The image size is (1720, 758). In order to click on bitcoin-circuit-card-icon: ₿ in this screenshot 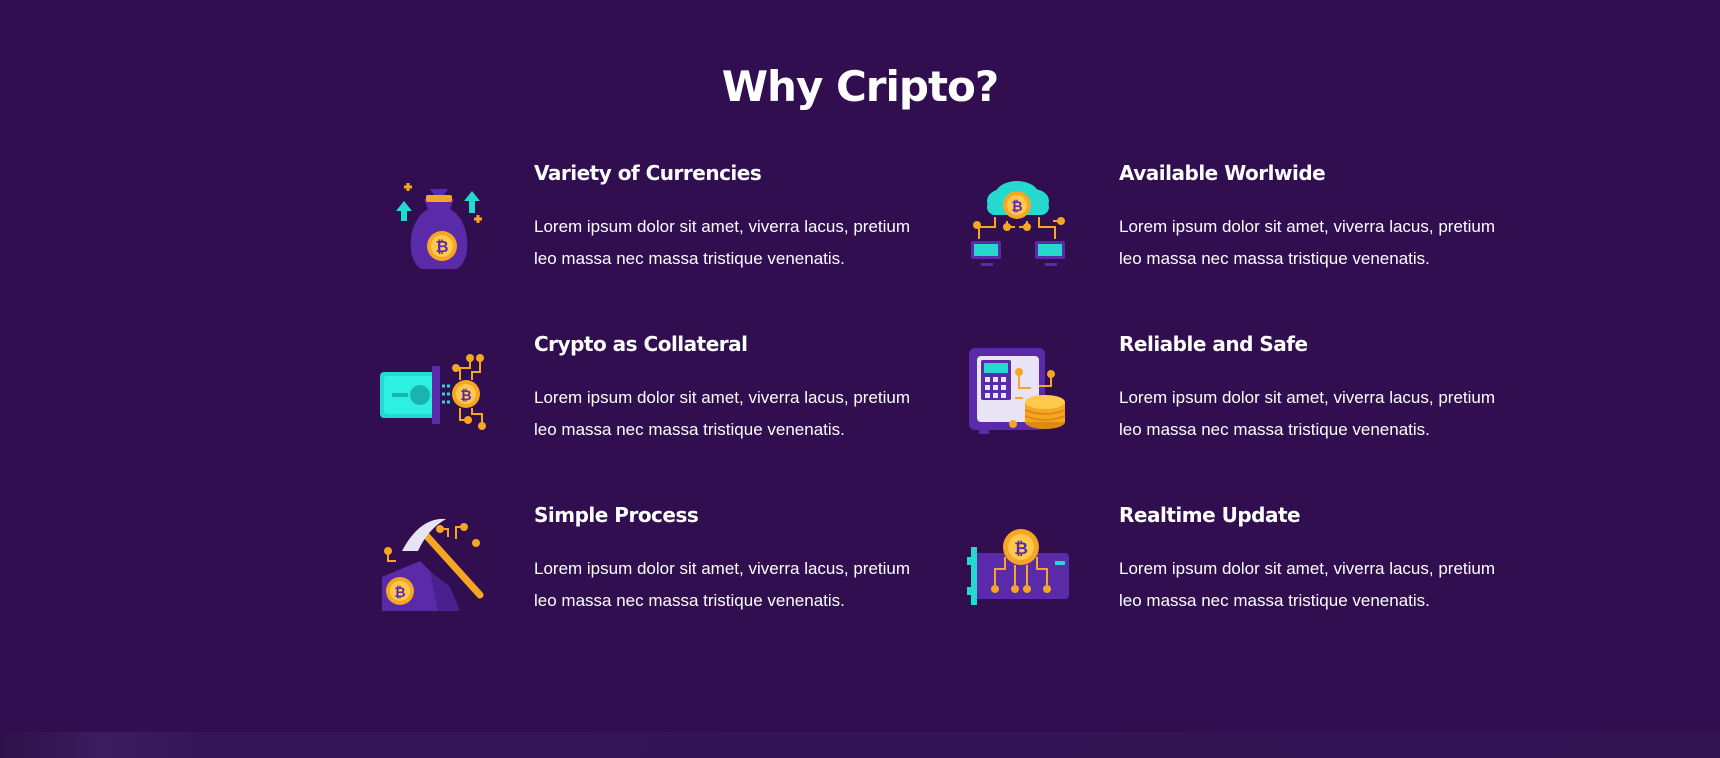, I will do `click(1025, 562)`.